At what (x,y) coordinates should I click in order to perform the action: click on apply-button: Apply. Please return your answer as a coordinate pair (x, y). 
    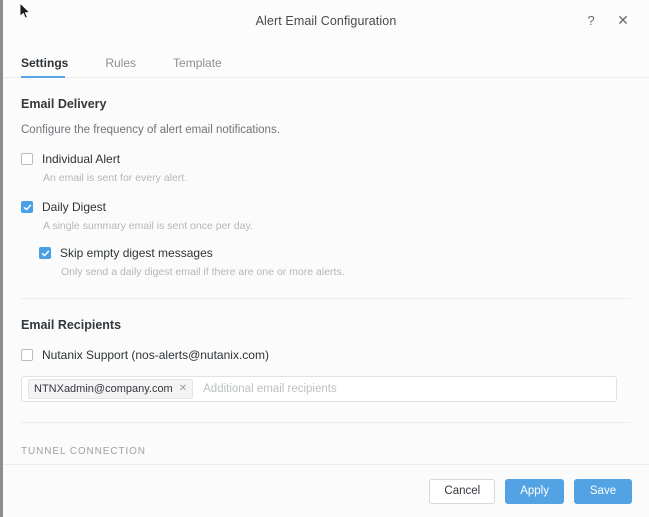
    Looking at the image, I should click on (534, 491).